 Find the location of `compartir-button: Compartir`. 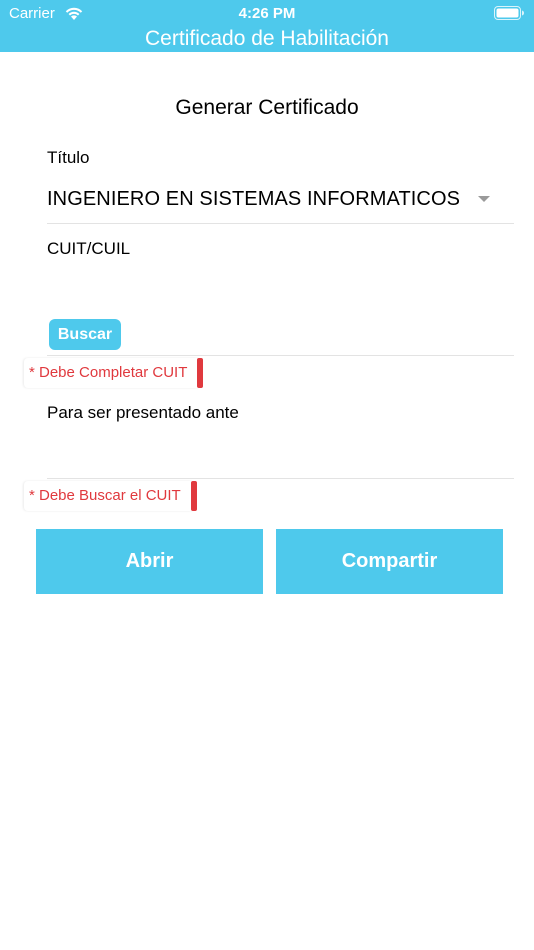

compartir-button: Compartir is located at coordinates (389, 561).